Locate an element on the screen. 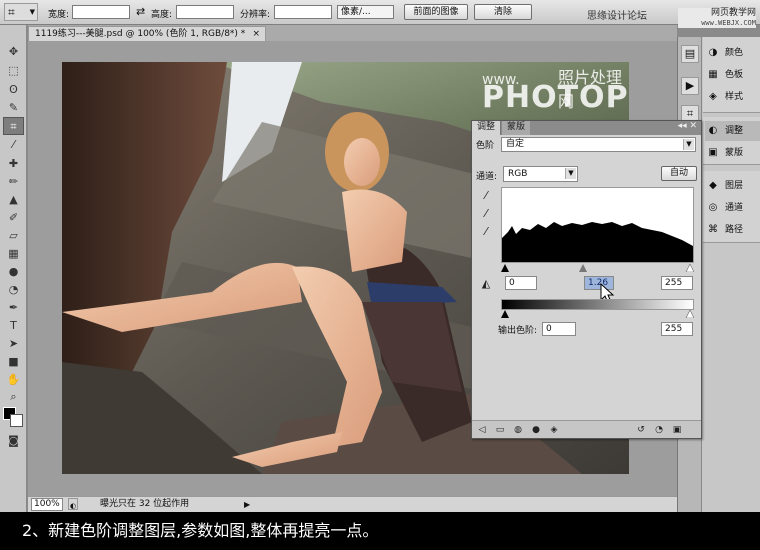  status-menu-arrow: ▶ is located at coordinates (249, 504).